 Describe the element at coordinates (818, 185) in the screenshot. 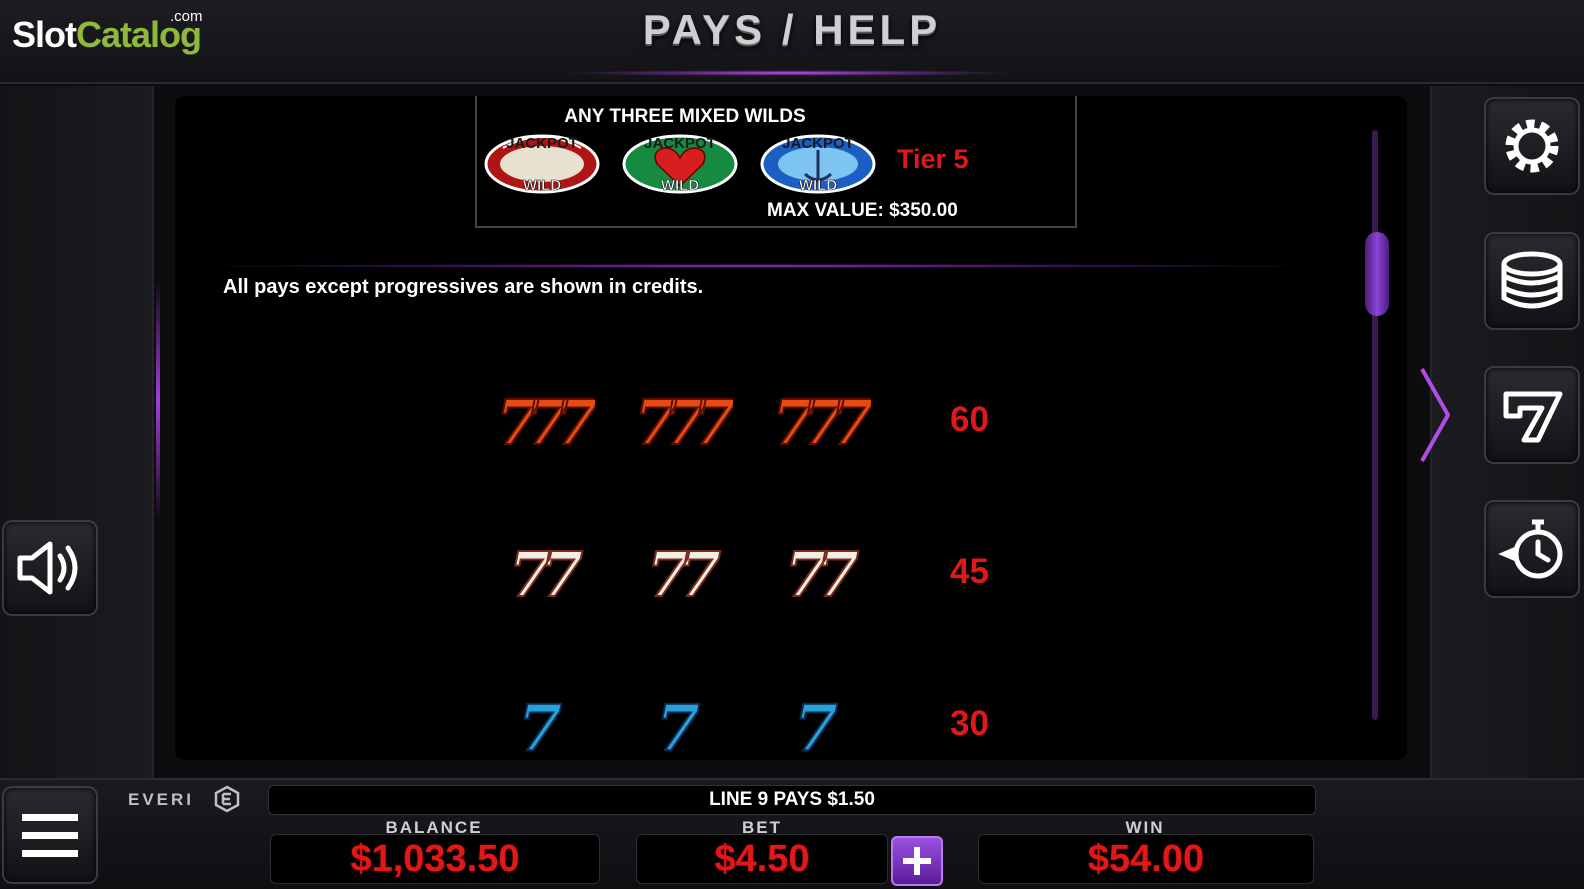

I see `wild3-bottom-text: WILD` at that location.